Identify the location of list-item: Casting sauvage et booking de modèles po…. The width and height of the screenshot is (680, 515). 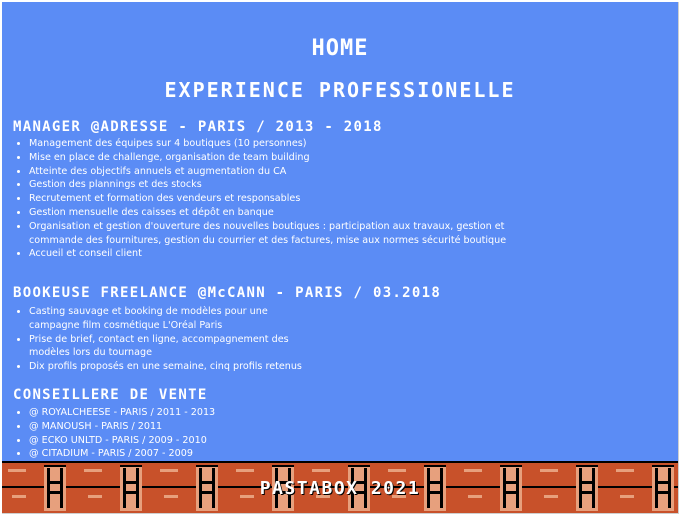
(160, 319).